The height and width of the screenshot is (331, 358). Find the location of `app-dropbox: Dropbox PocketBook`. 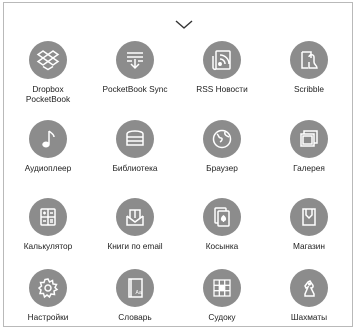

app-dropbox: Dropbox PocketBook is located at coordinates (48, 72).